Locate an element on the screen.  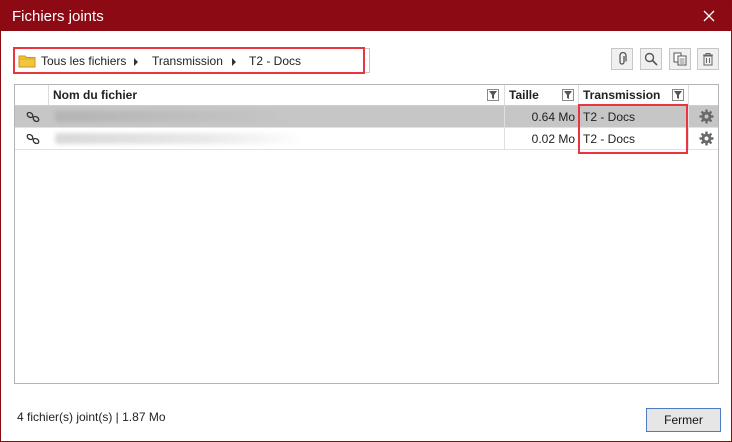
delete-button is located at coordinates (708, 59).